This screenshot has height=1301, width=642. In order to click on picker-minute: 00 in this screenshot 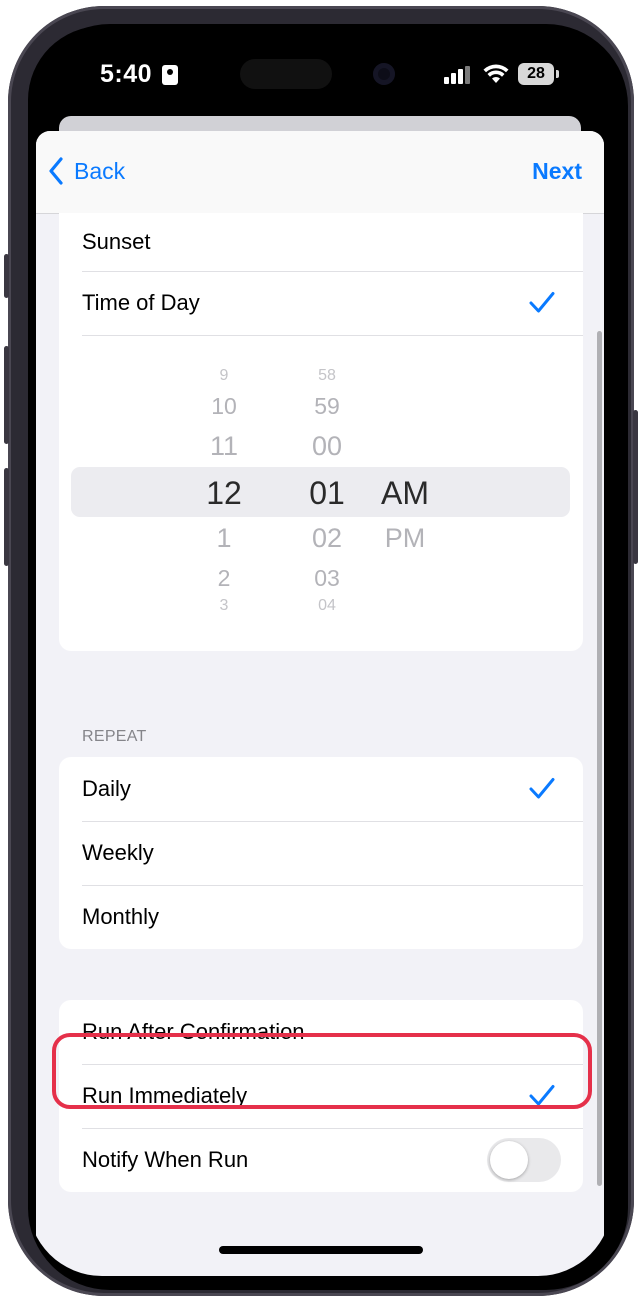, I will do `click(327, 446)`.